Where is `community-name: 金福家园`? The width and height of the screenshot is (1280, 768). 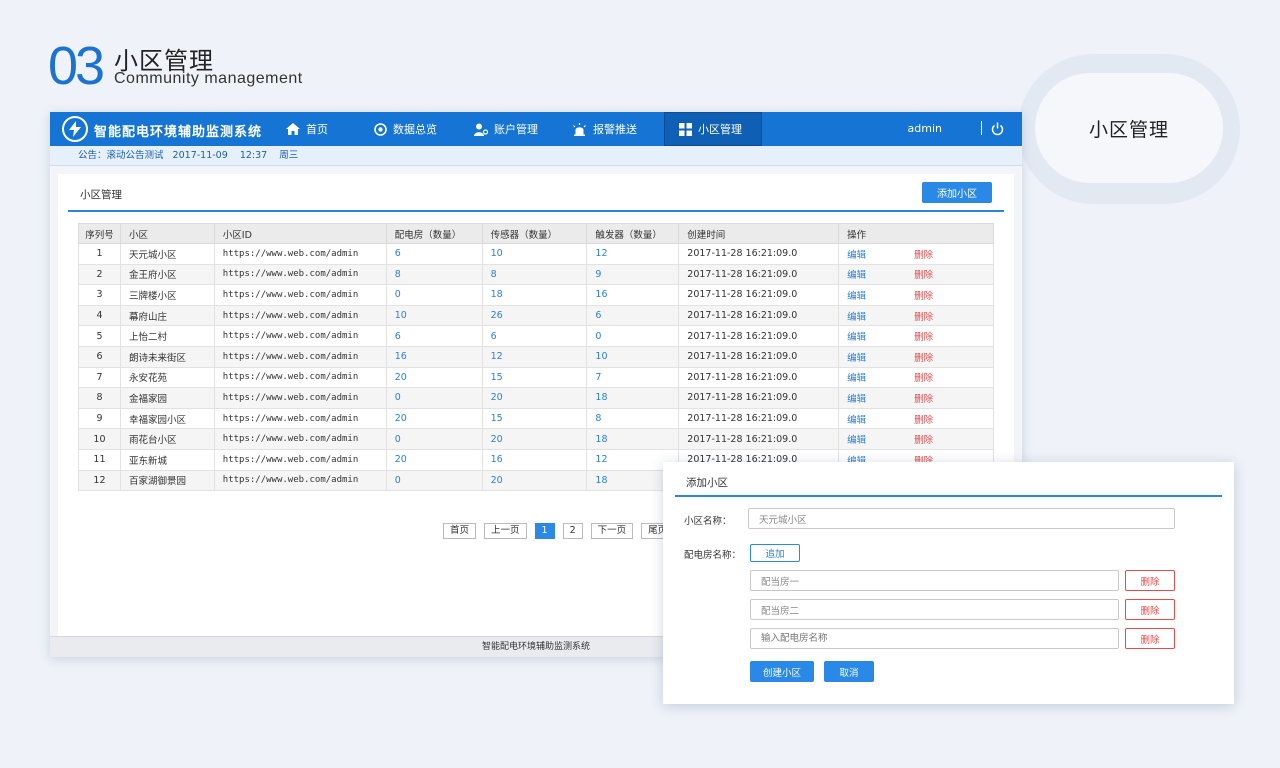
community-name: 金福家园 is located at coordinates (167, 398).